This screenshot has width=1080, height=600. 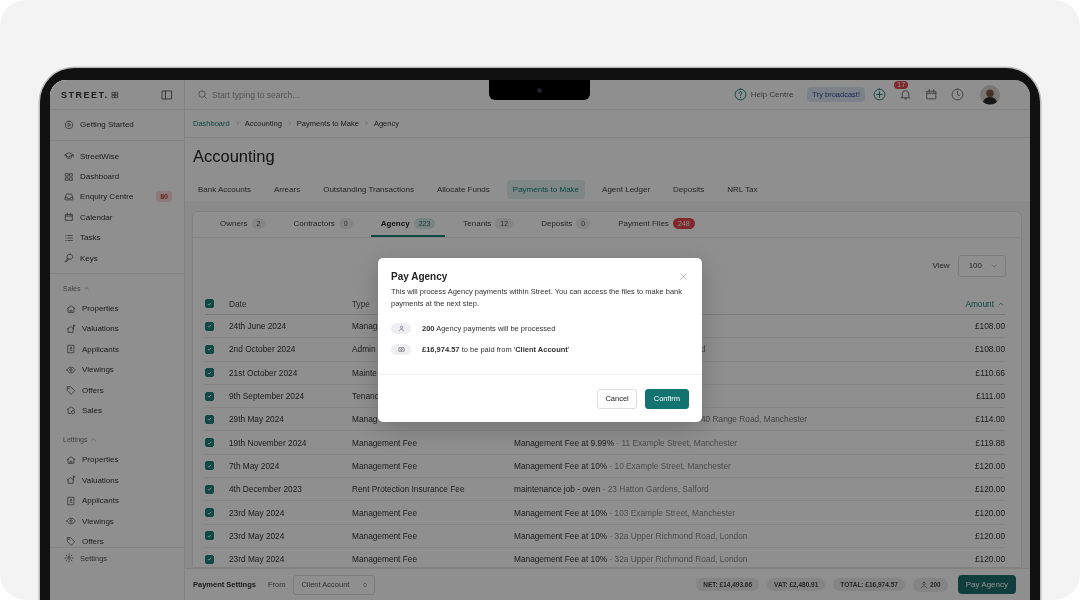 What do you see at coordinates (879, 94) in the screenshot?
I see `plus-icon` at bounding box center [879, 94].